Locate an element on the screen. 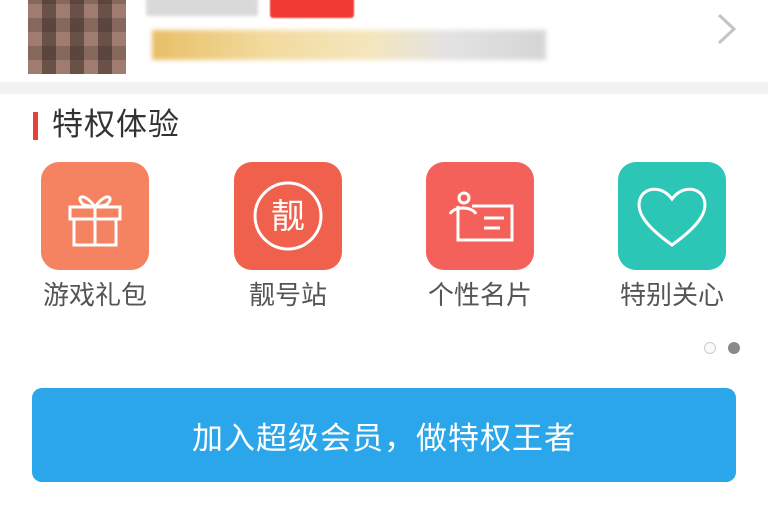  page-dot-2-active is located at coordinates (734, 348).